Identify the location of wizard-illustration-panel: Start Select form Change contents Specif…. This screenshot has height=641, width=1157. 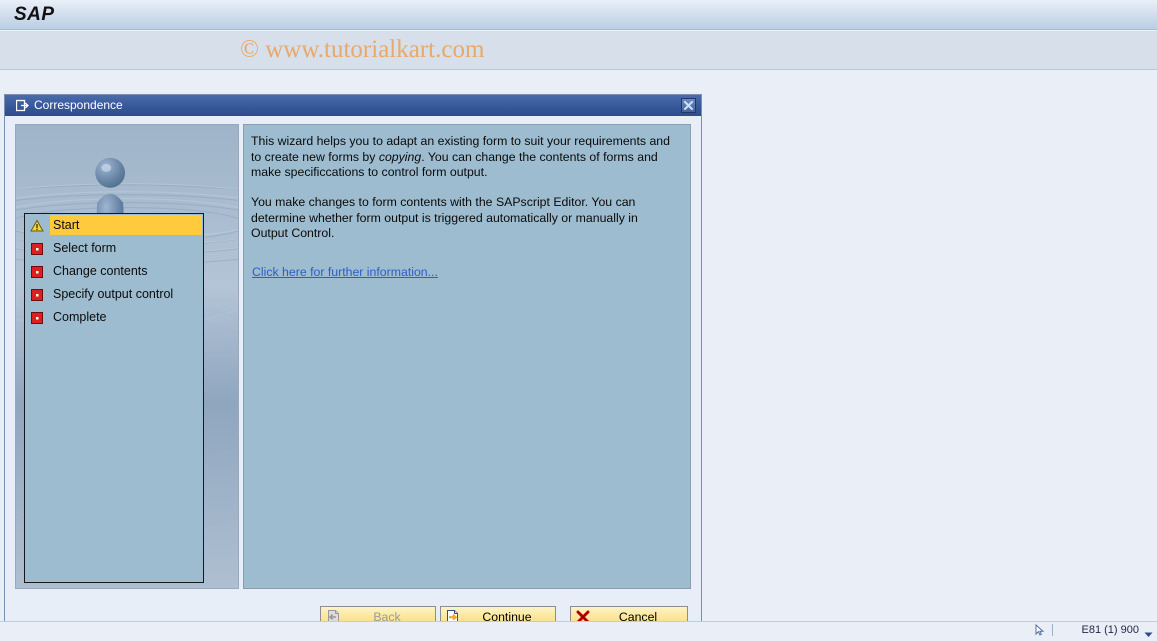
(127, 356).